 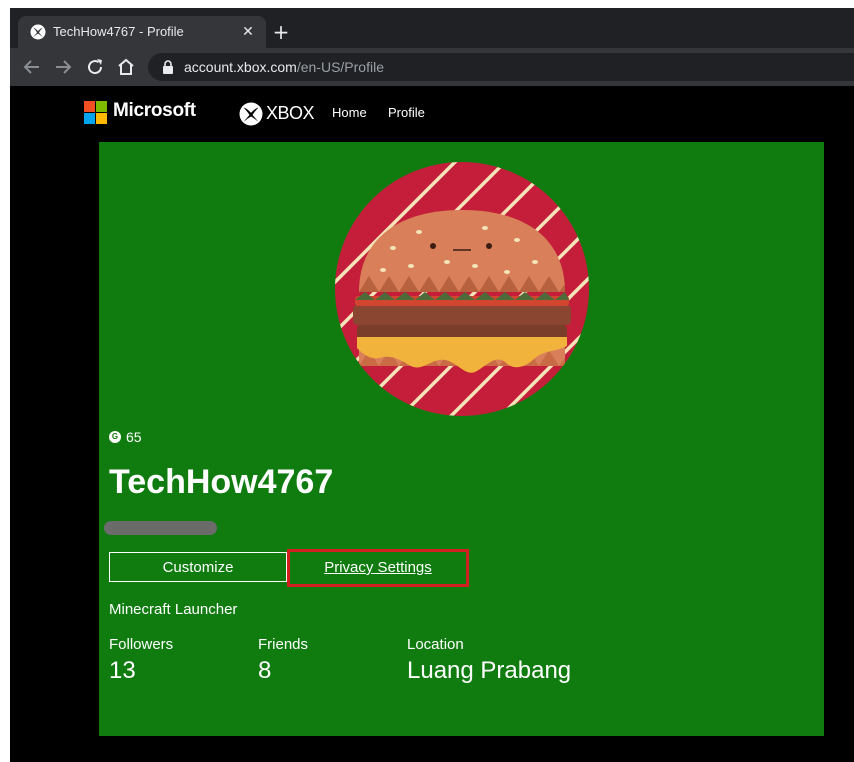 What do you see at coordinates (198, 567) in the screenshot?
I see `customize-button: Customize` at bounding box center [198, 567].